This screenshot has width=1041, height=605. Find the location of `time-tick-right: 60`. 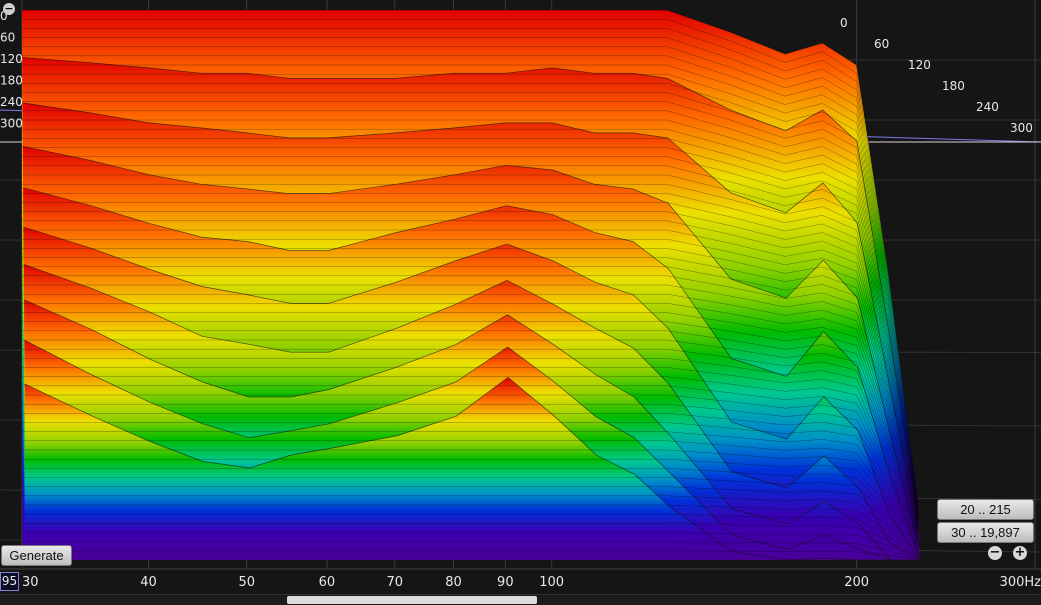

time-tick-right: 60 is located at coordinates (881, 44).